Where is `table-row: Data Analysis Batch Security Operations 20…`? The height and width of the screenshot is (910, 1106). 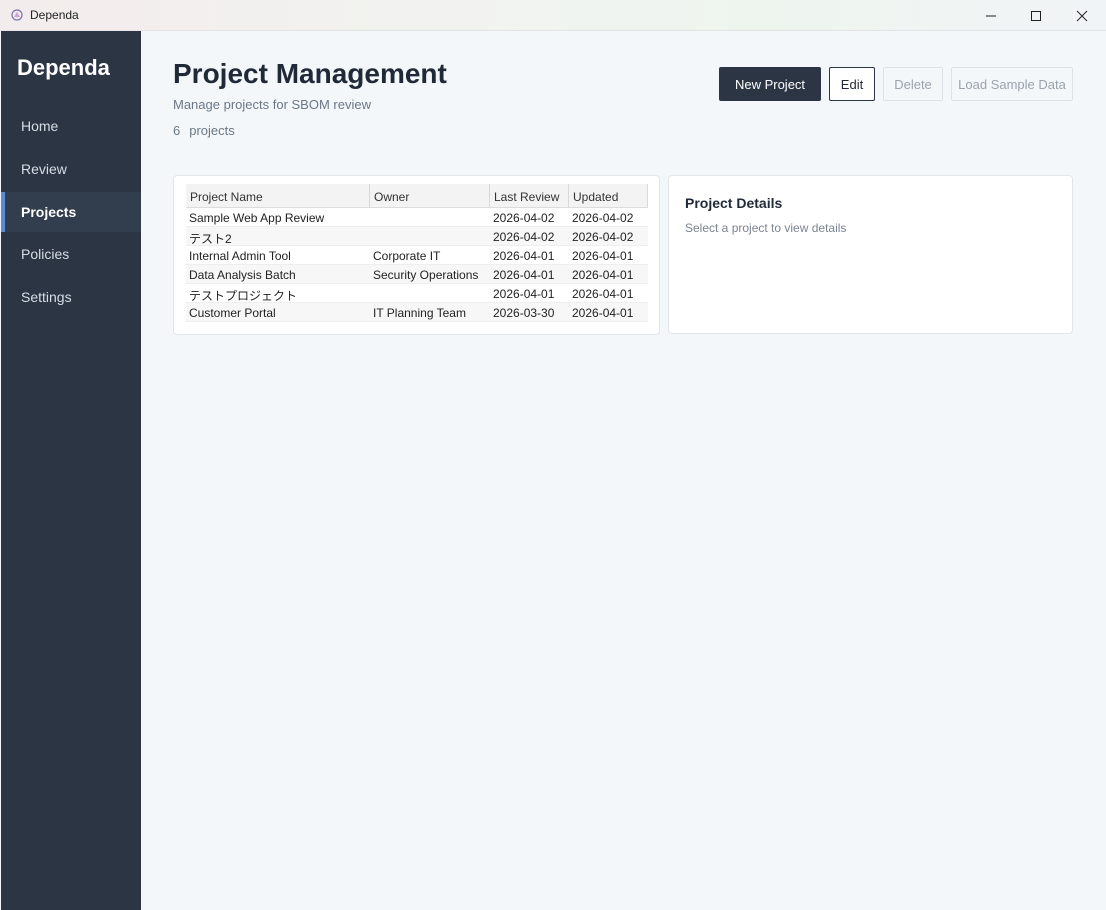
table-row: Data Analysis Batch Security Operations 20… is located at coordinates (417, 274).